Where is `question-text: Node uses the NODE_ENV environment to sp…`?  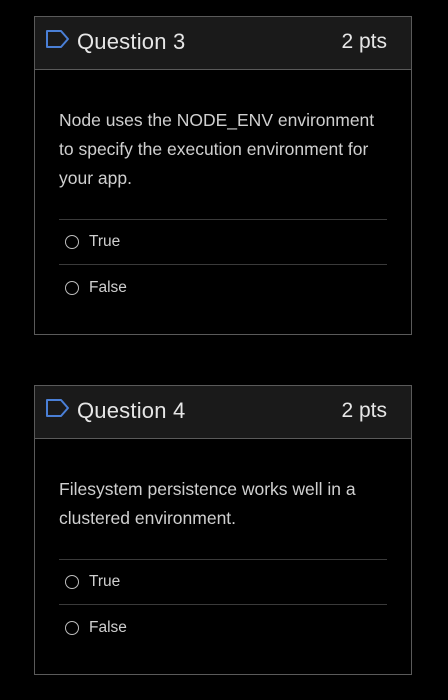
question-text: Node uses the NODE_ENV environment to sp… is located at coordinates (217, 149).